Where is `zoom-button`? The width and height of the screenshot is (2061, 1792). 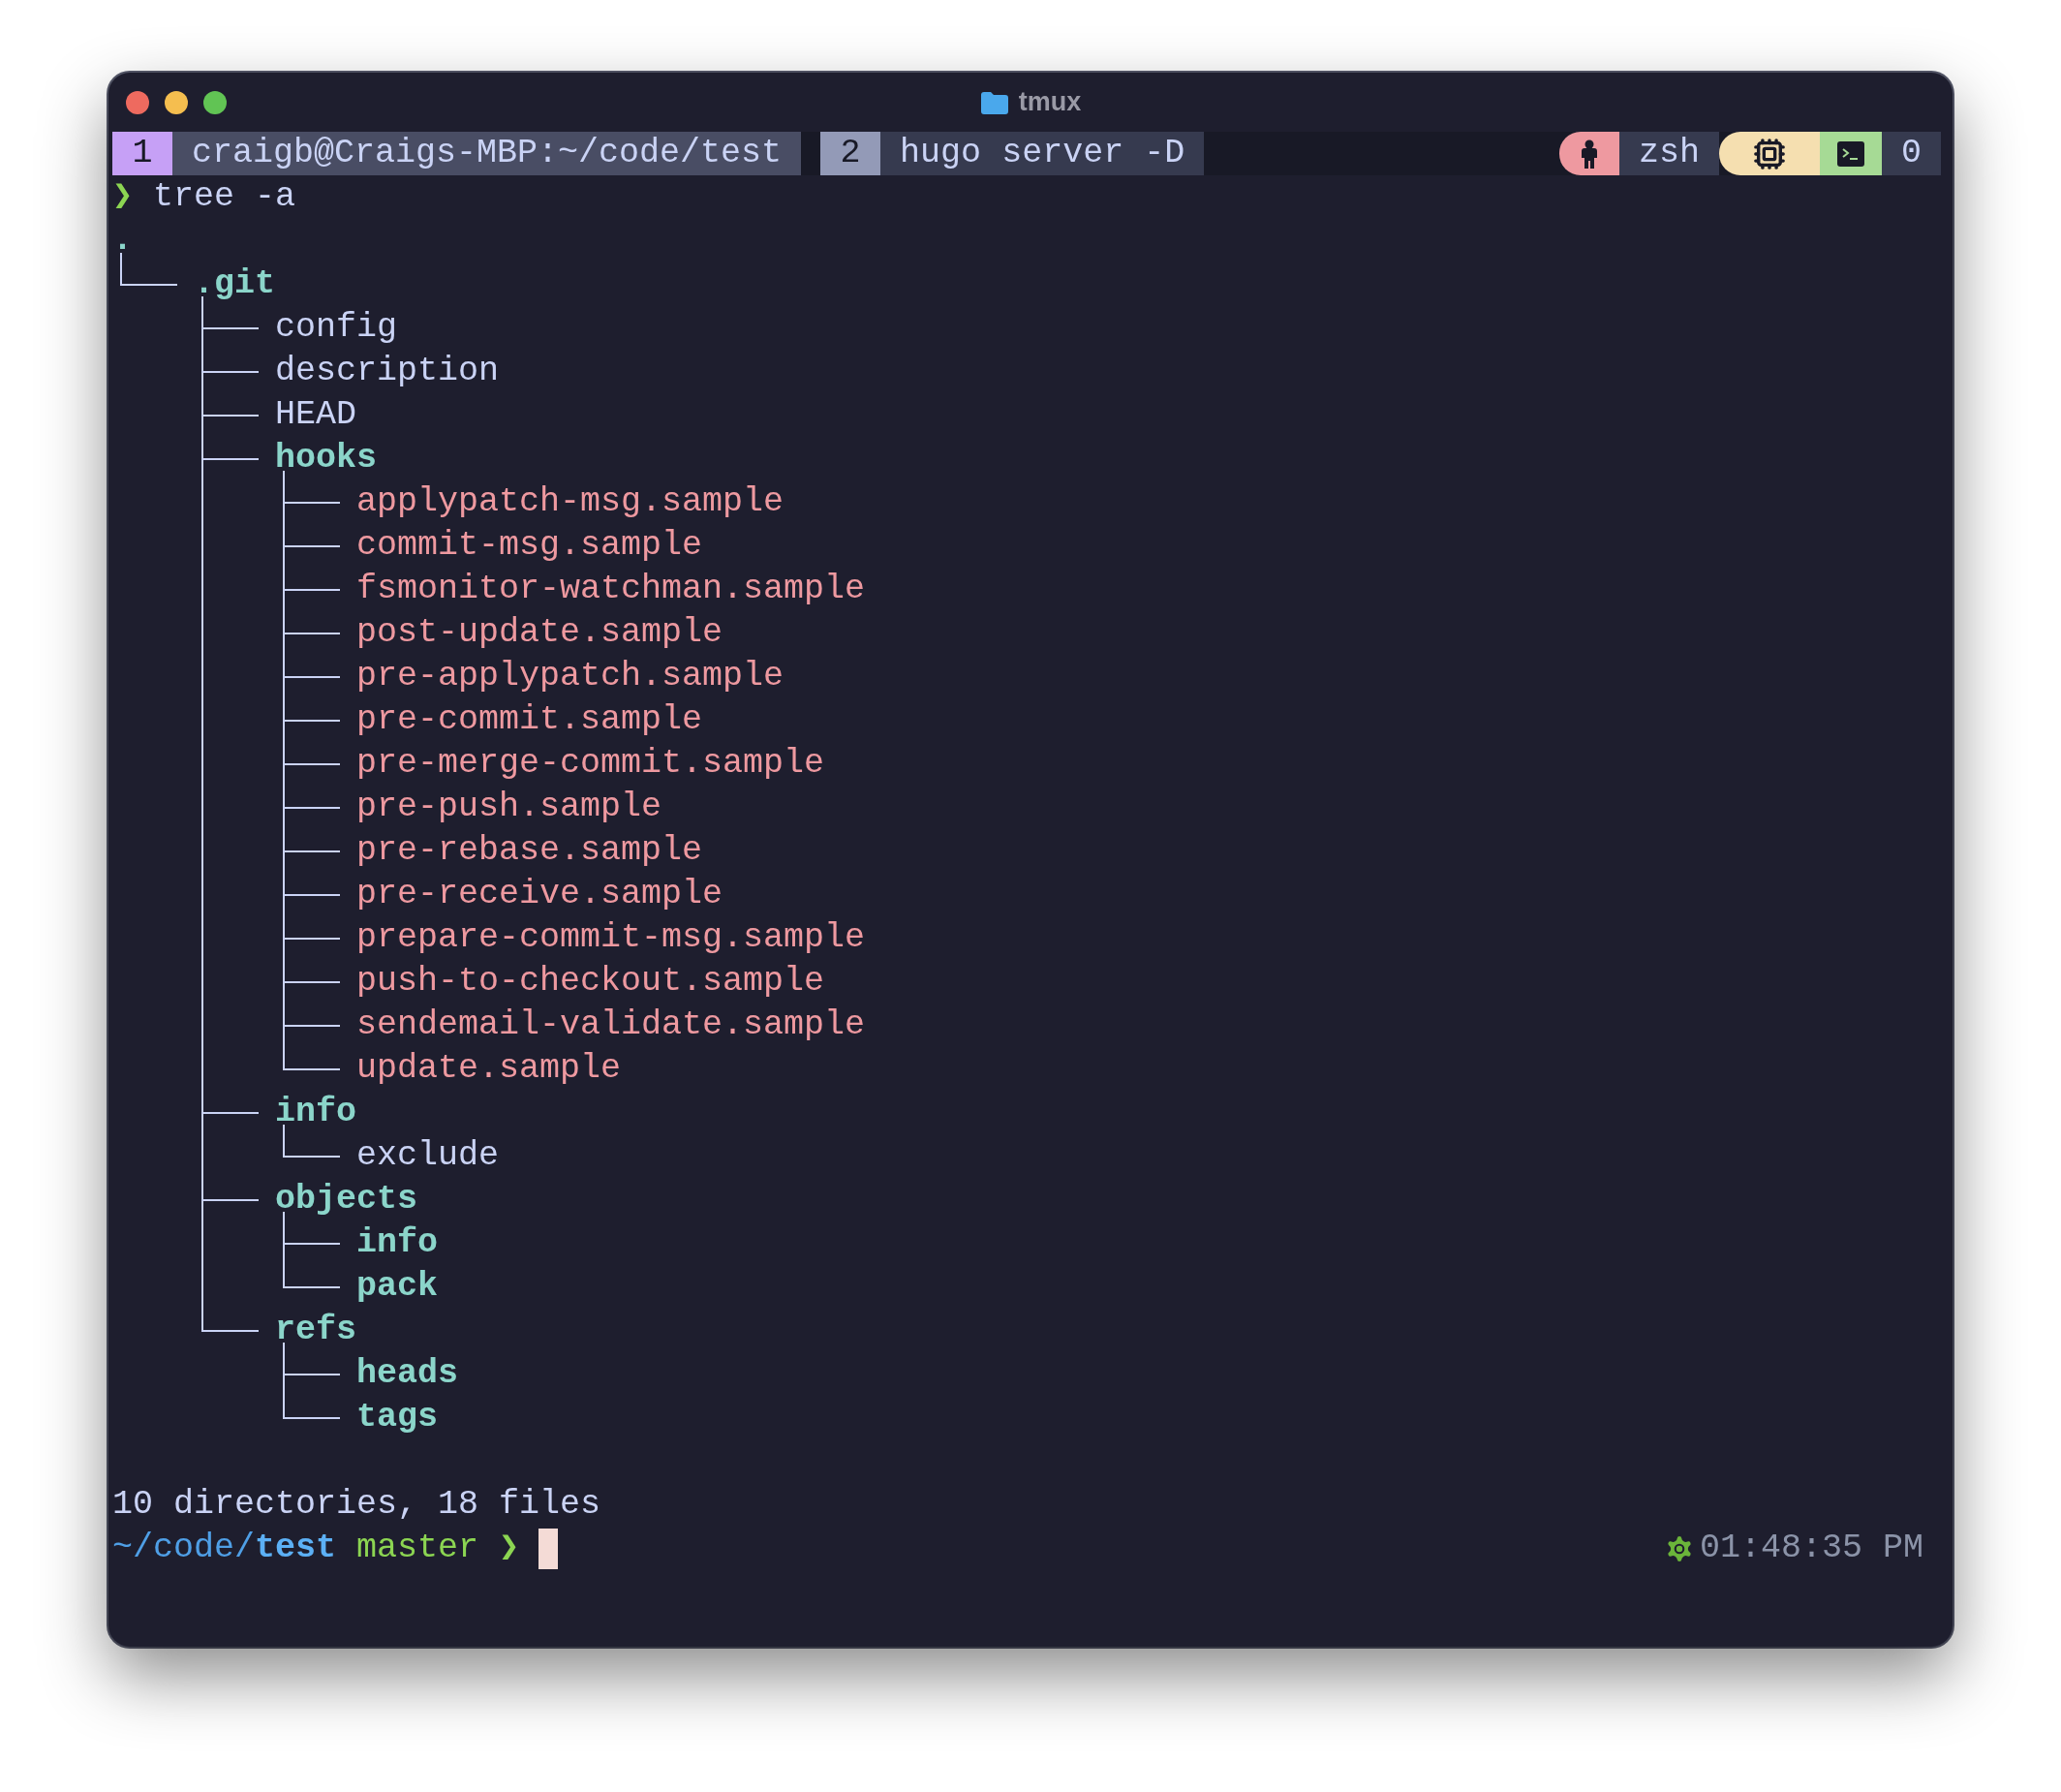
zoom-button is located at coordinates (215, 102).